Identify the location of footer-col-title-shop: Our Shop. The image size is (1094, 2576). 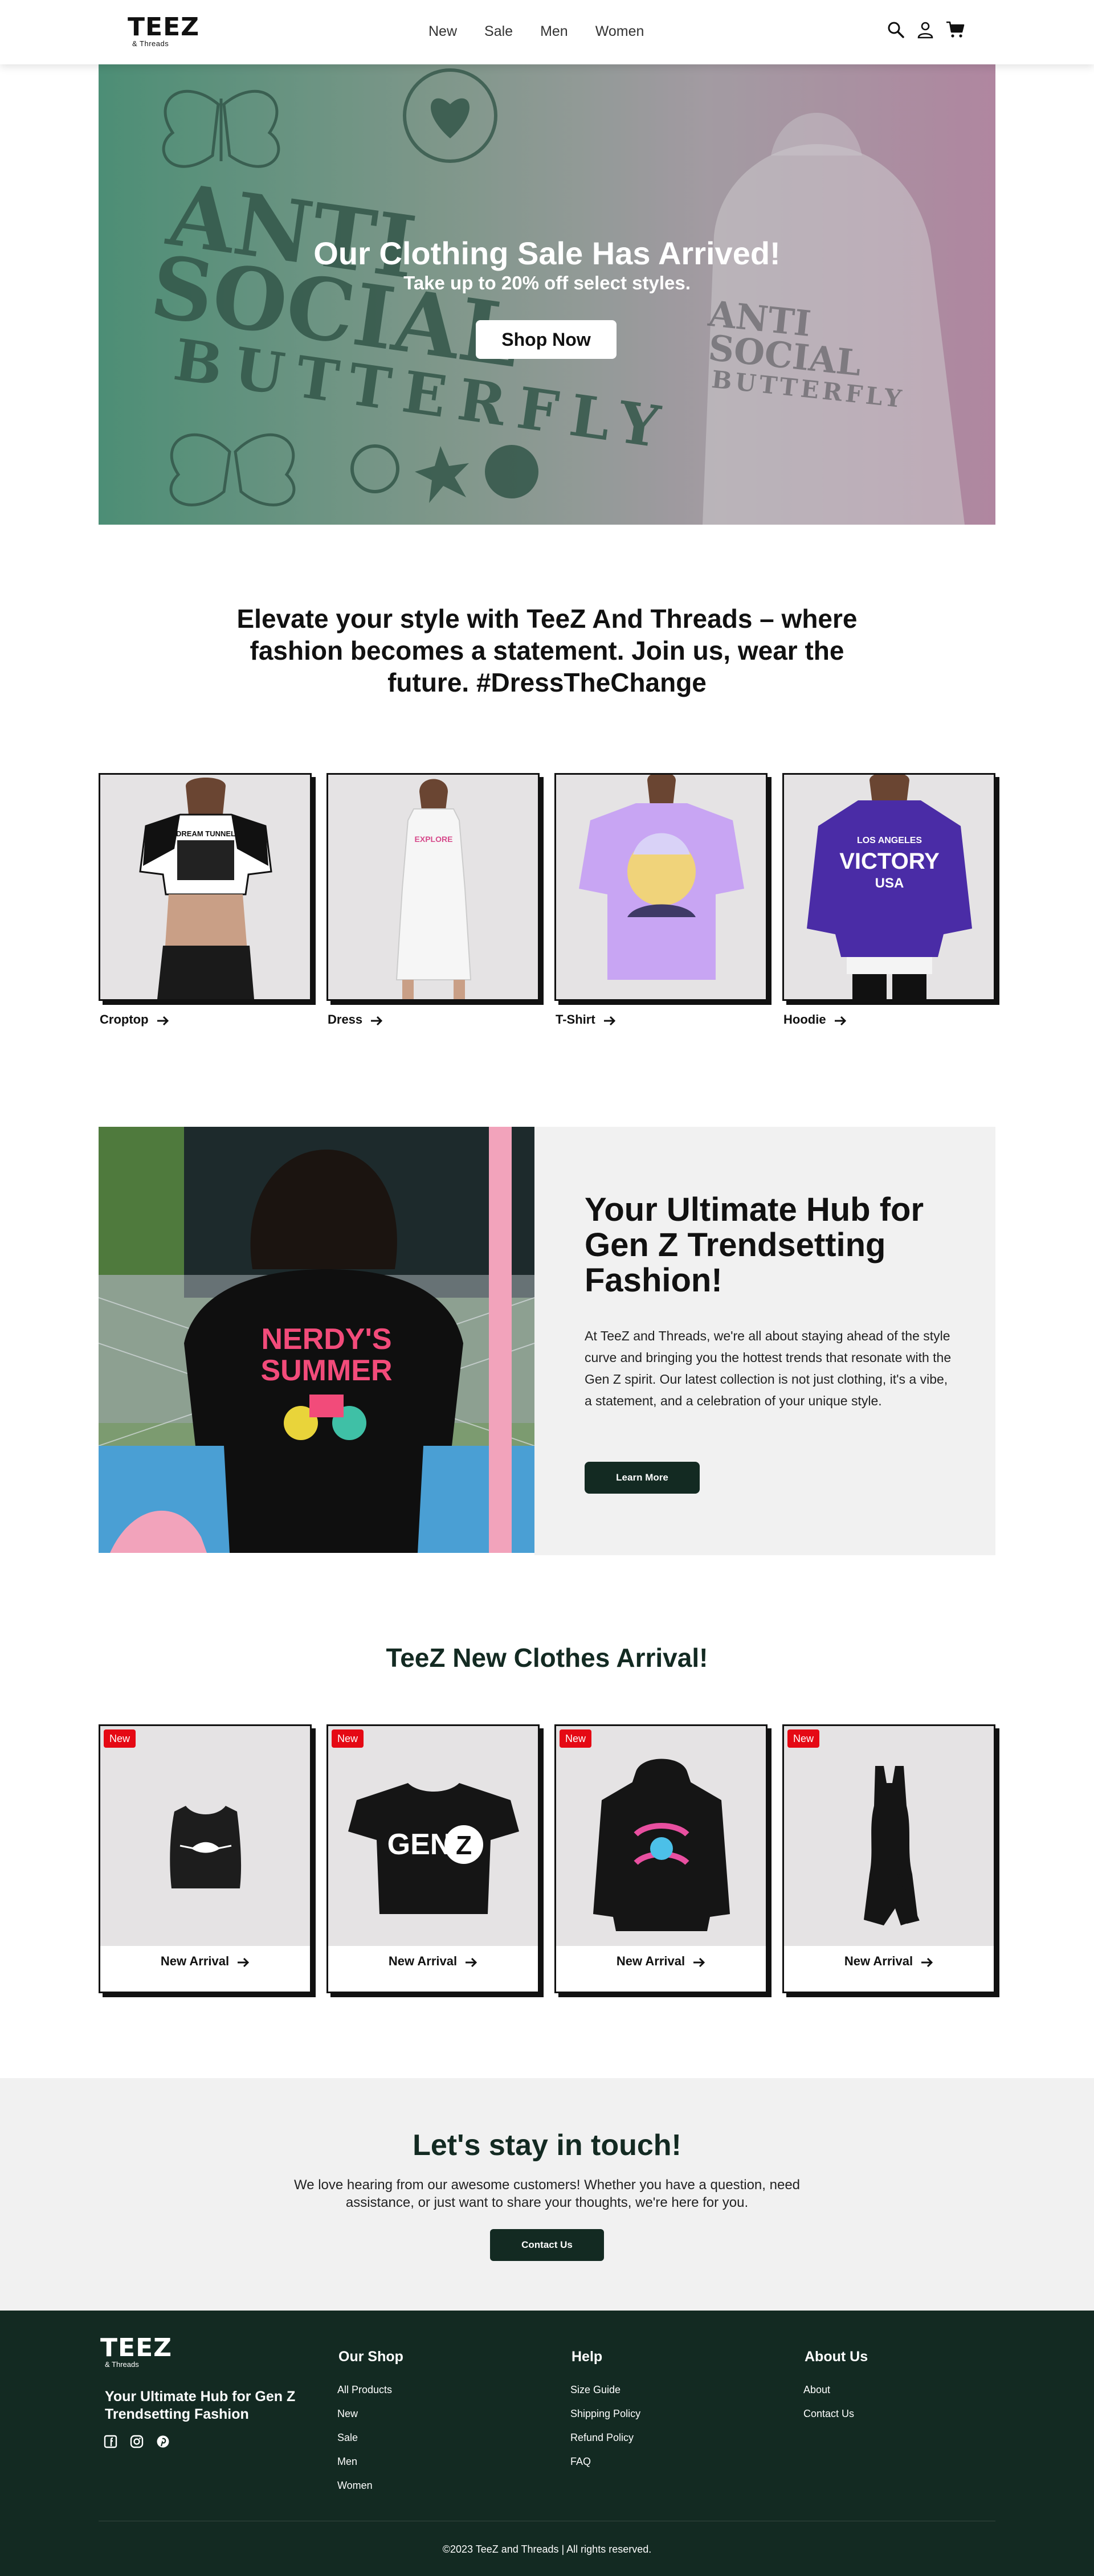
(371, 2357).